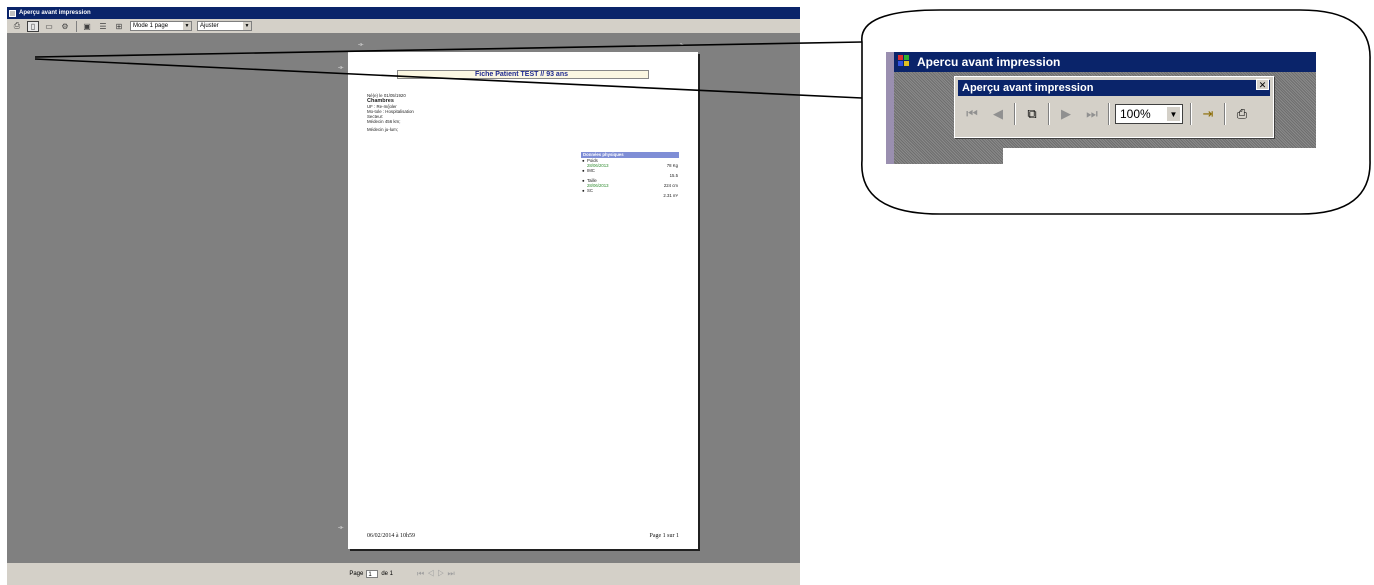 The height and width of the screenshot is (585, 1374). I want to click on dialog-toolbar-row: ⏮ ◀ ⧉ ▶ ⏭ 100% ▼ ⇥ ⎙, so click(1109, 114).